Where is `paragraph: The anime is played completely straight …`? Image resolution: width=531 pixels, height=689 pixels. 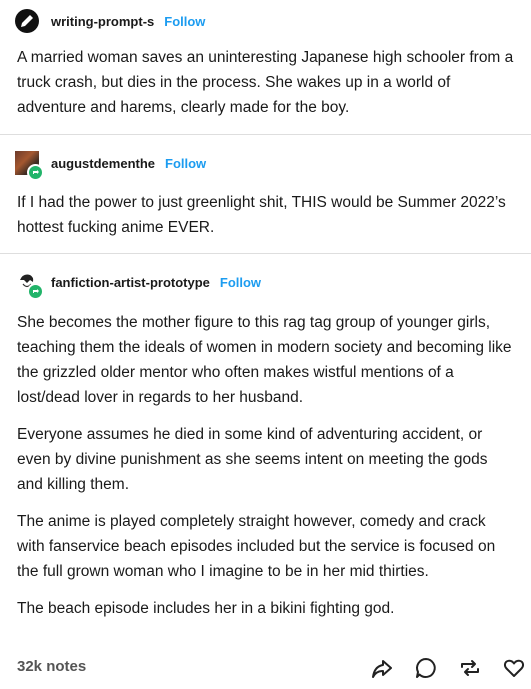
paragraph: The anime is played completely straight … is located at coordinates (256, 546).